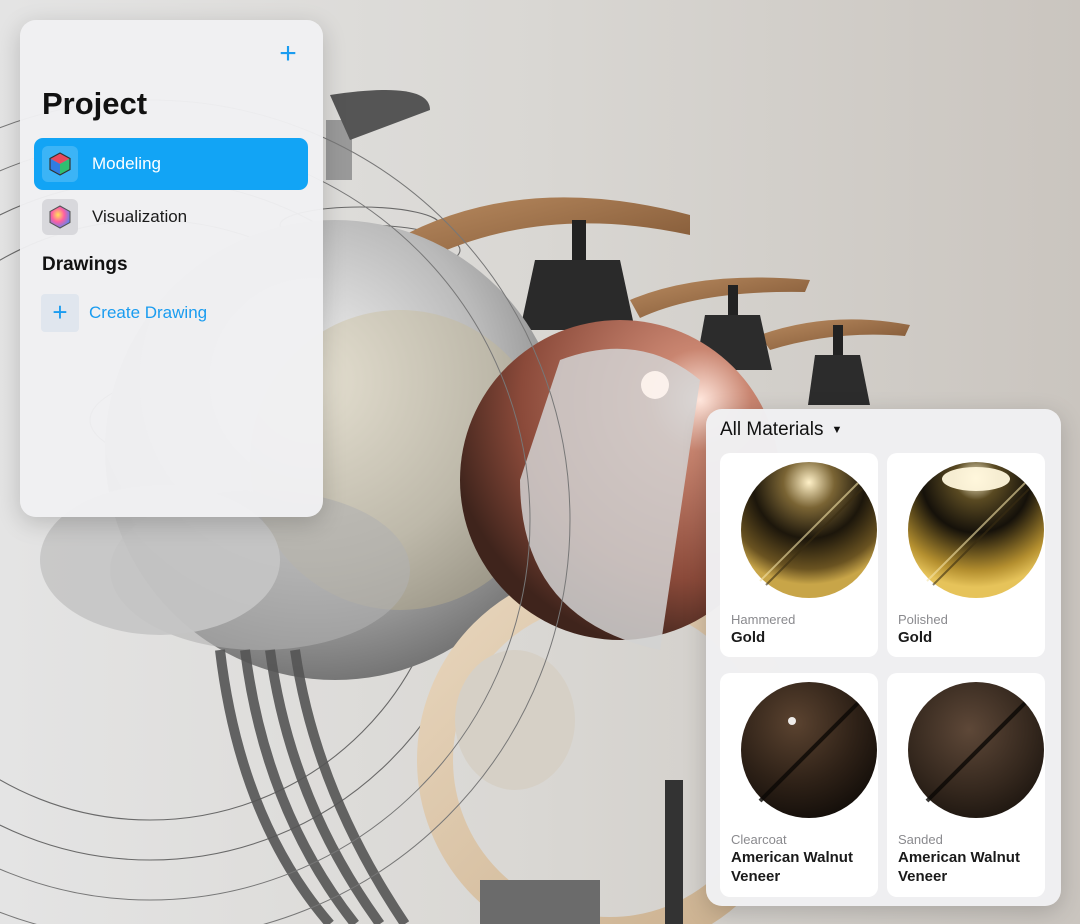 The width and height of the screenshot is (1080, 924). Describe the element at coordinates (759, 839) in the screenshot. I see `material-finish: Clearcoat` at that location.